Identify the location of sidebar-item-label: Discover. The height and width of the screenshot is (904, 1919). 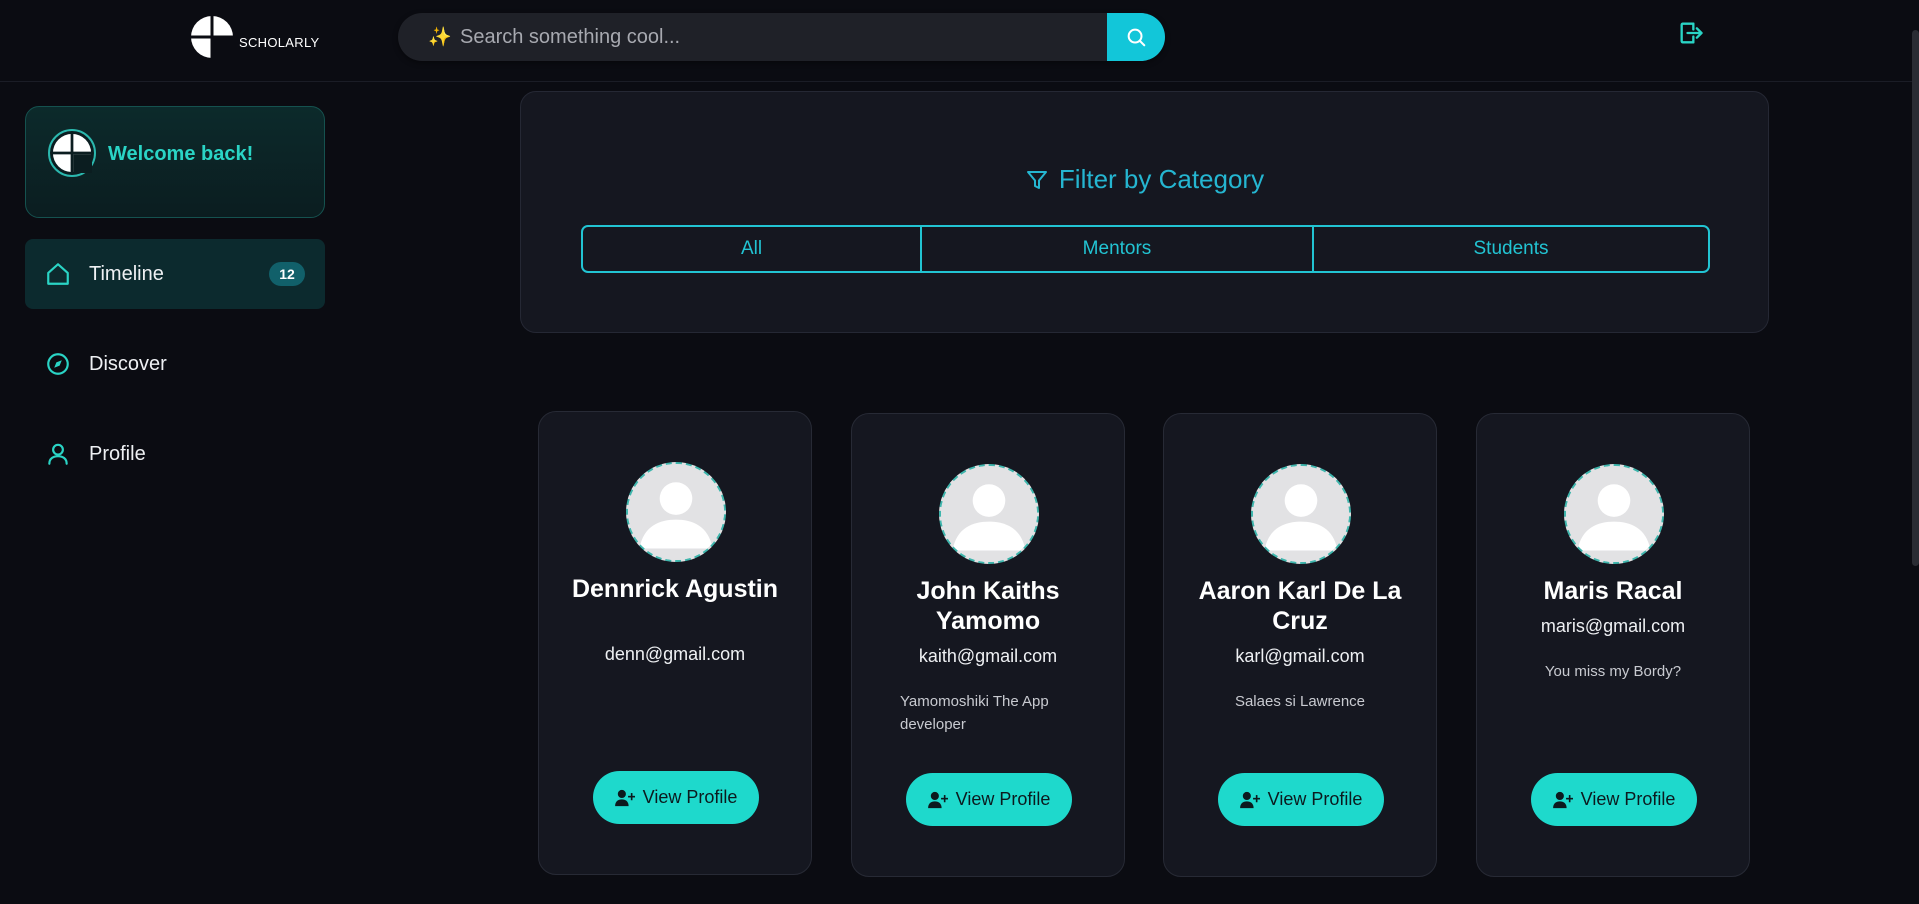
(128, 363).